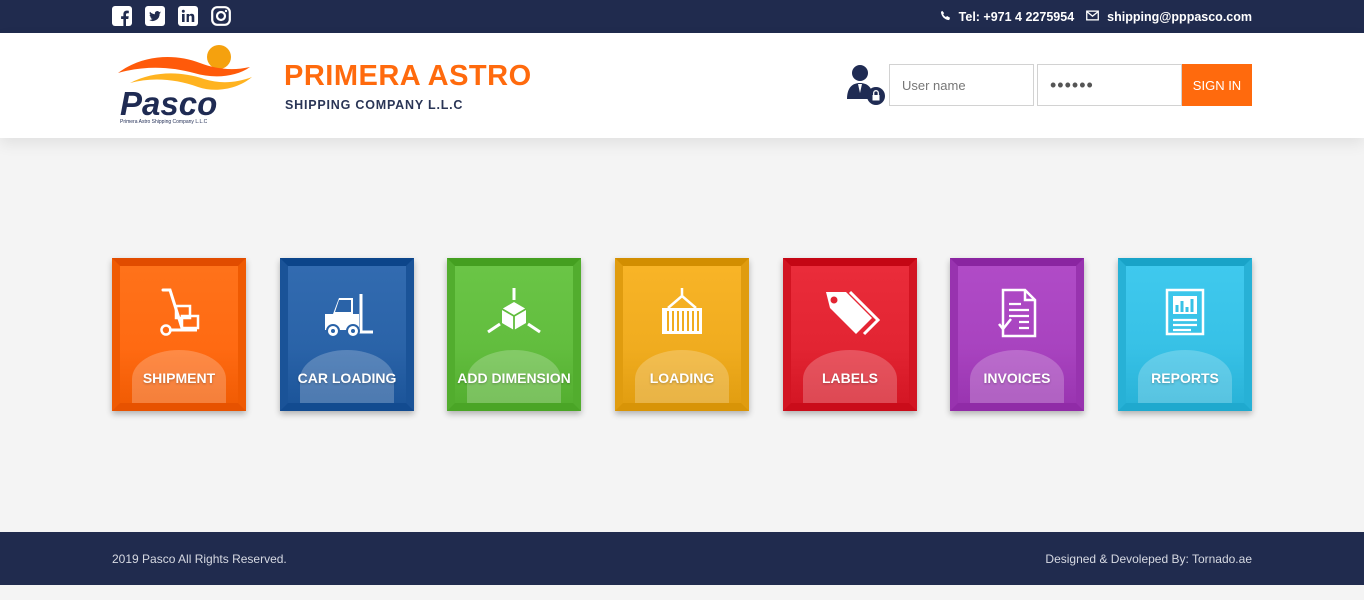 The width and height of the screenshot is (1364, 600). What do you see at coordinates (155, 16) in the screenshot?
I see `twitter-icon` at bounding box center [155, 16].